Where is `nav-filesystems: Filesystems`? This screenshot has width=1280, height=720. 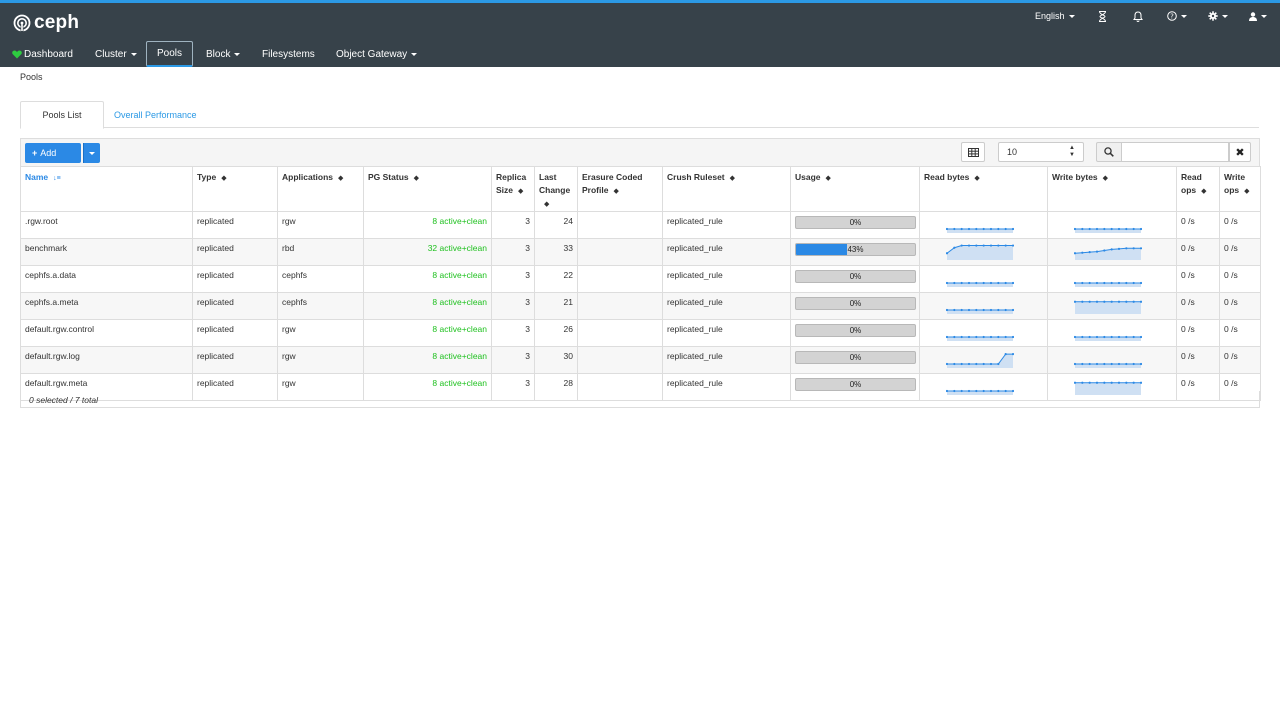
nav-filesystems: Filesystems is located at coordinates (288, 54).